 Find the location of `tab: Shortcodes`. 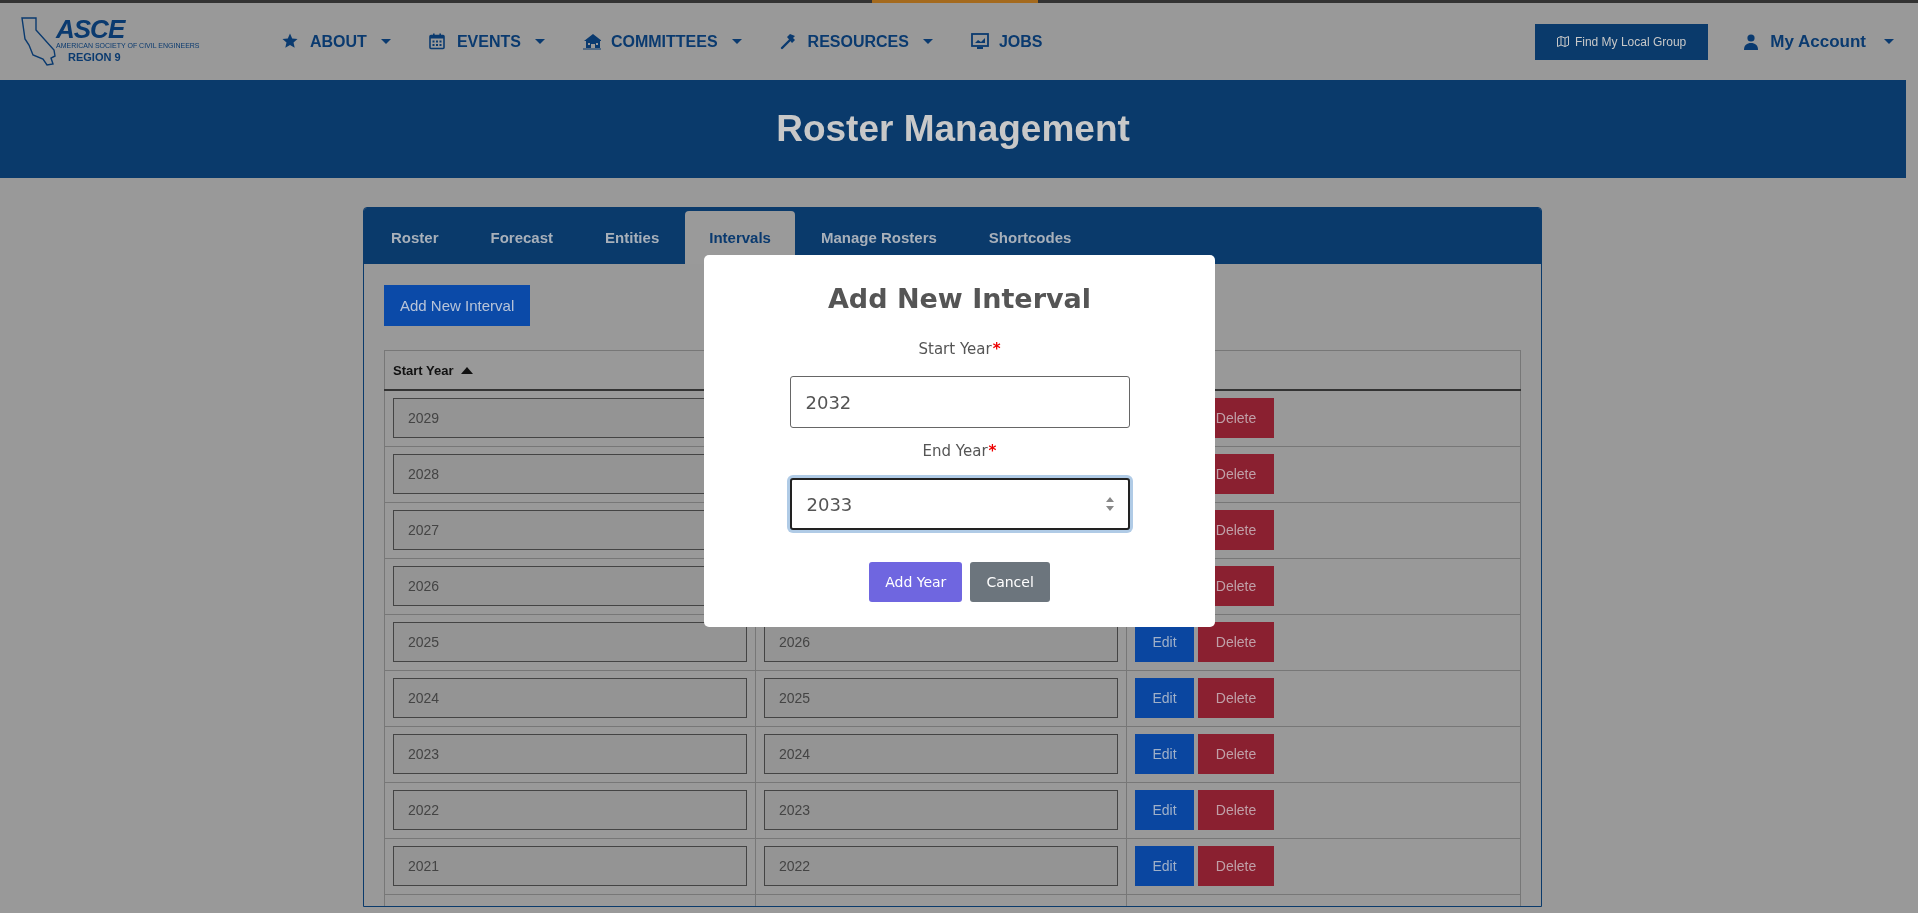

tab: Shortcodes is located at coordinates (1030, 237).